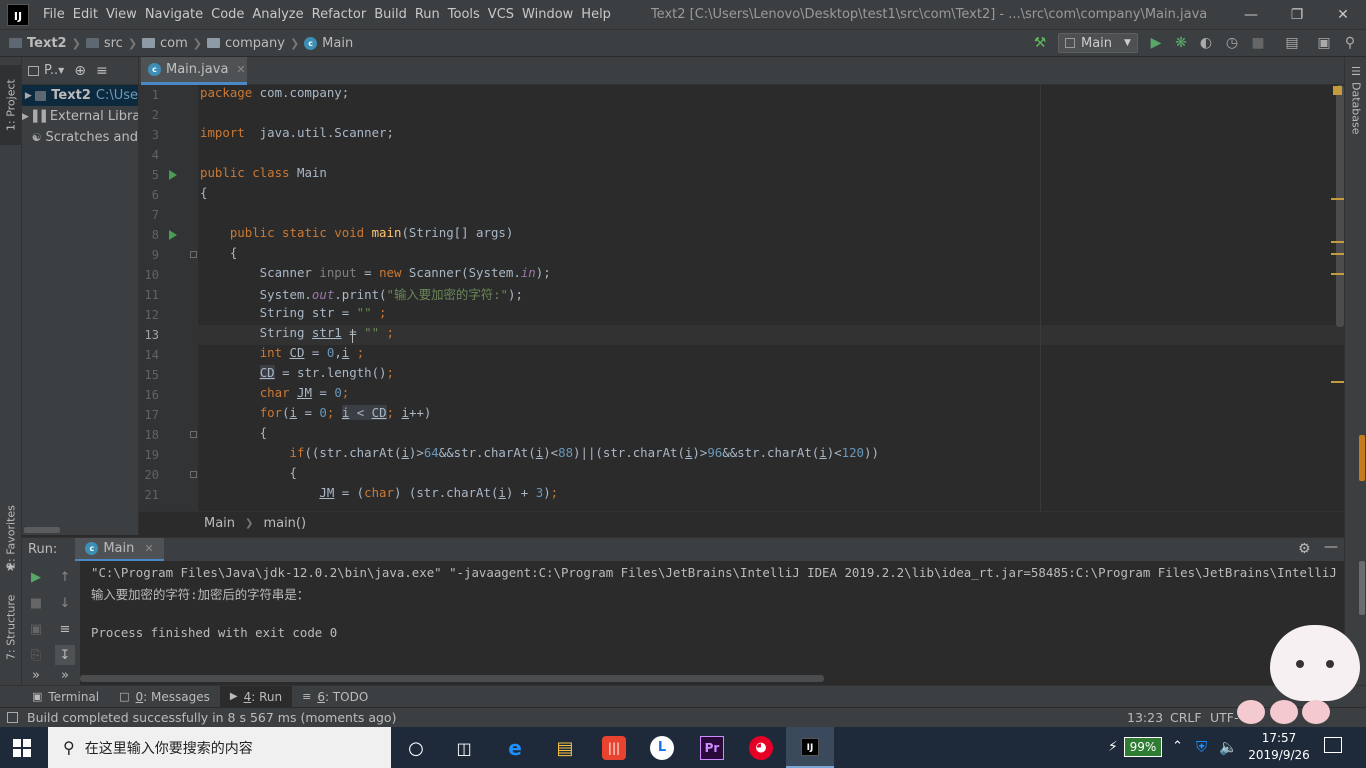 The height and width of the screenshot is (768, 1366). Describe the element at coordinates (1232, 43) in the screenshot. I see `profile-icon: ◷` at that location.